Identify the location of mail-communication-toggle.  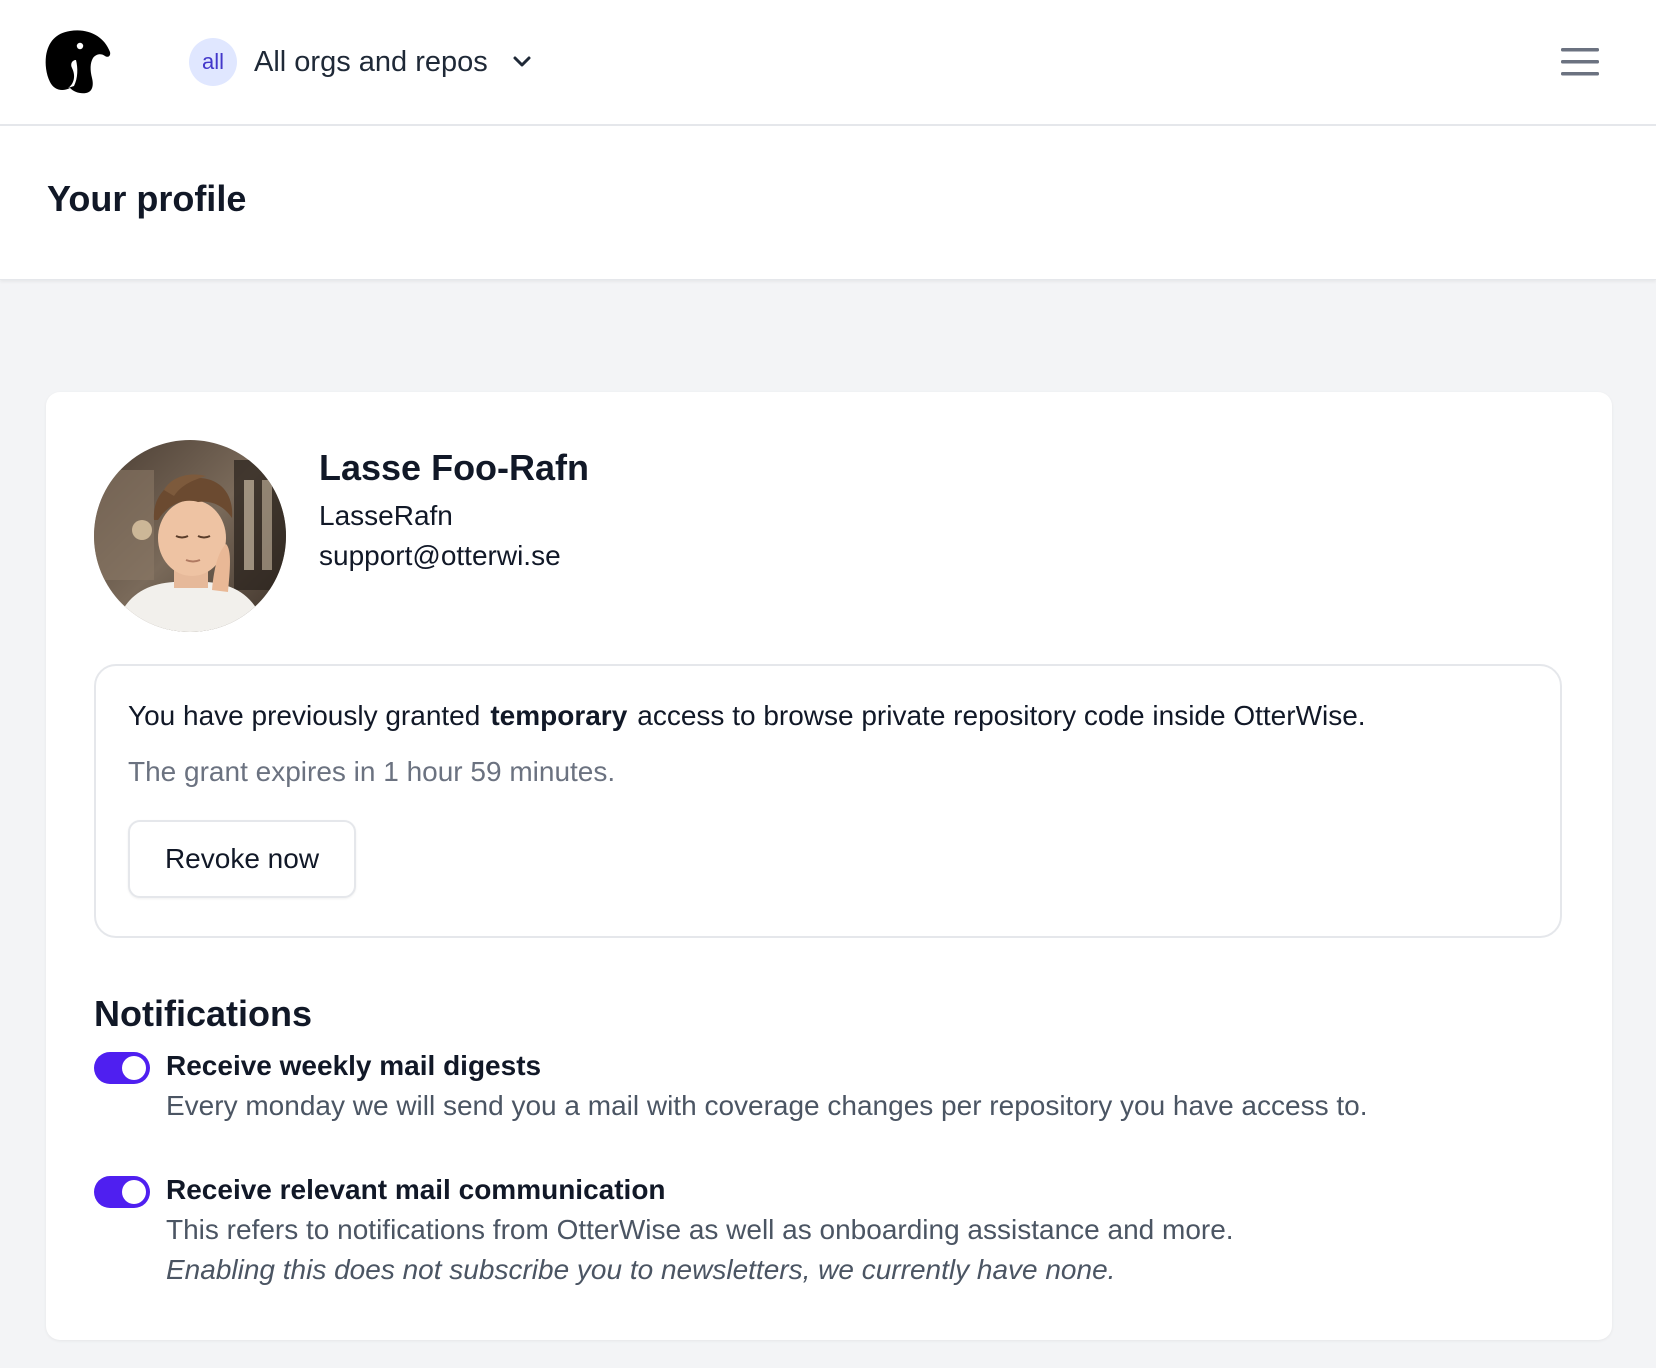
(122, 1192).